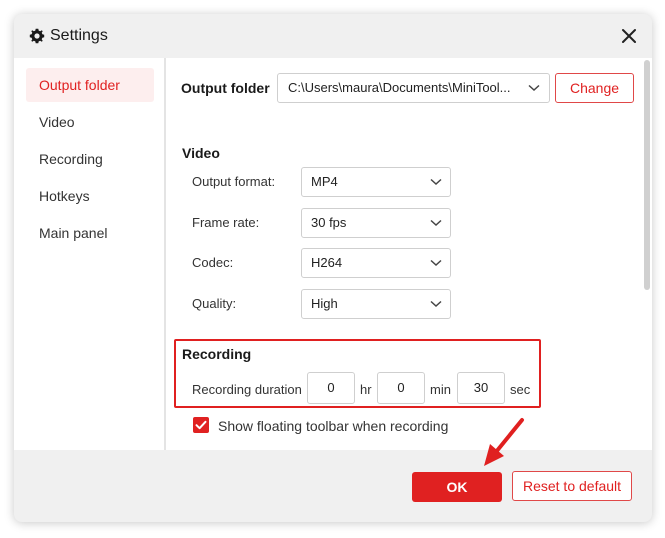 Image resolution: width=665 pixels, height=538 pixels. What do you see at coordinates (331, 388) in the screenshot?
I see `hours-input: 0` at bounding box center [331, 388].